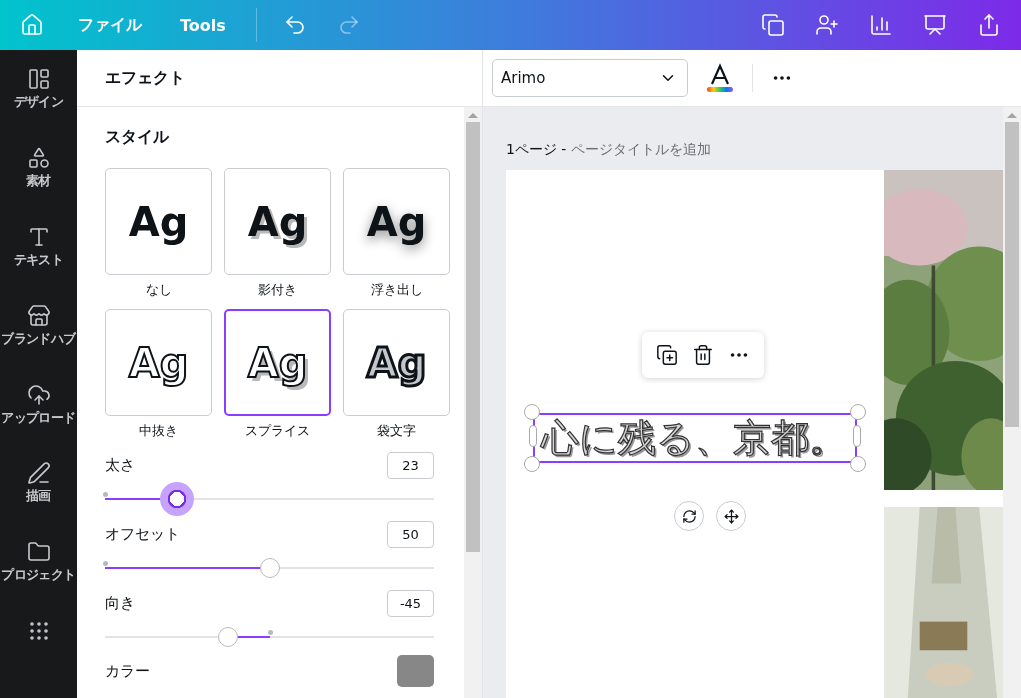 This screenshot has width=1021, height=698. What do you see at coordinates (396, 431) in the screenshot?
I see `style-label: 袋文字` at bounding box center [396, 431].